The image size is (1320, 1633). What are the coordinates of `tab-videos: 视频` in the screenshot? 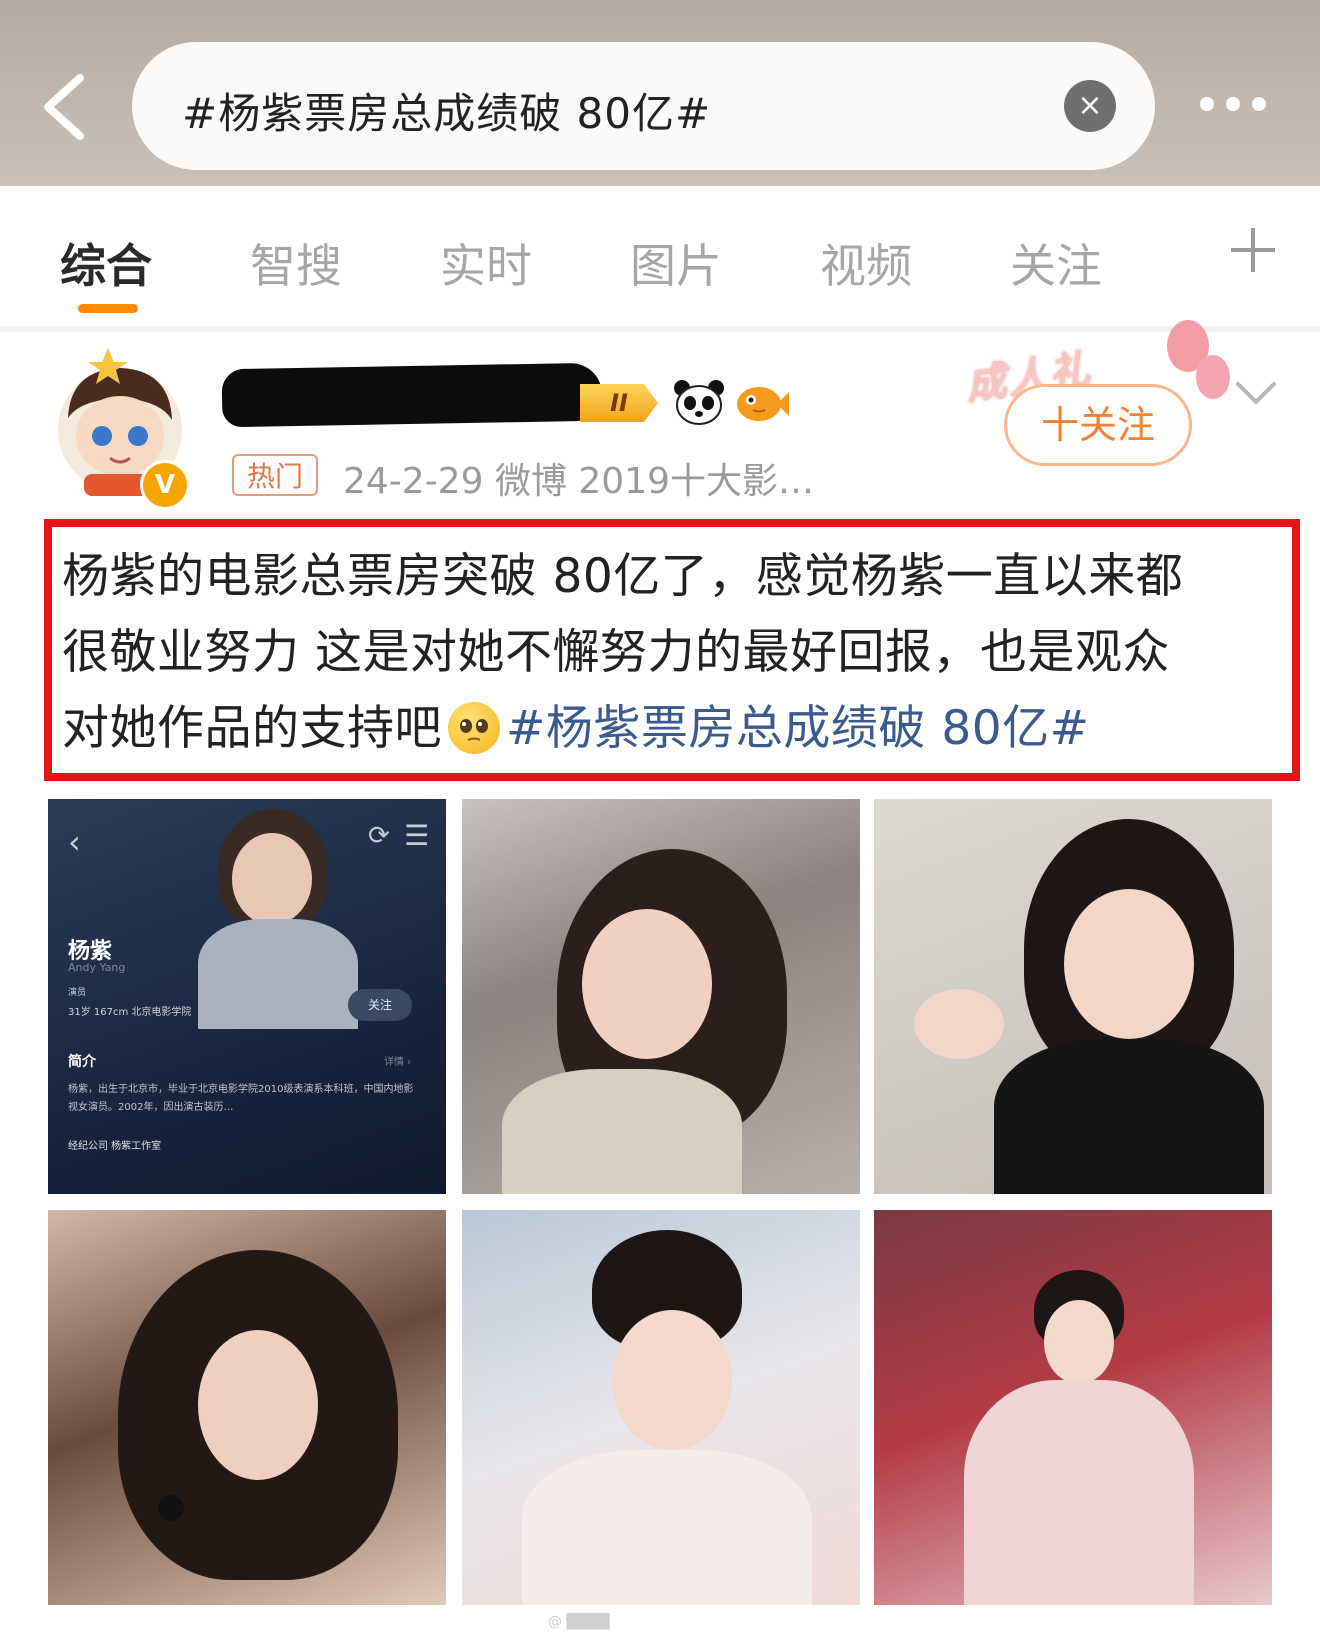 It's located at (866, 263).